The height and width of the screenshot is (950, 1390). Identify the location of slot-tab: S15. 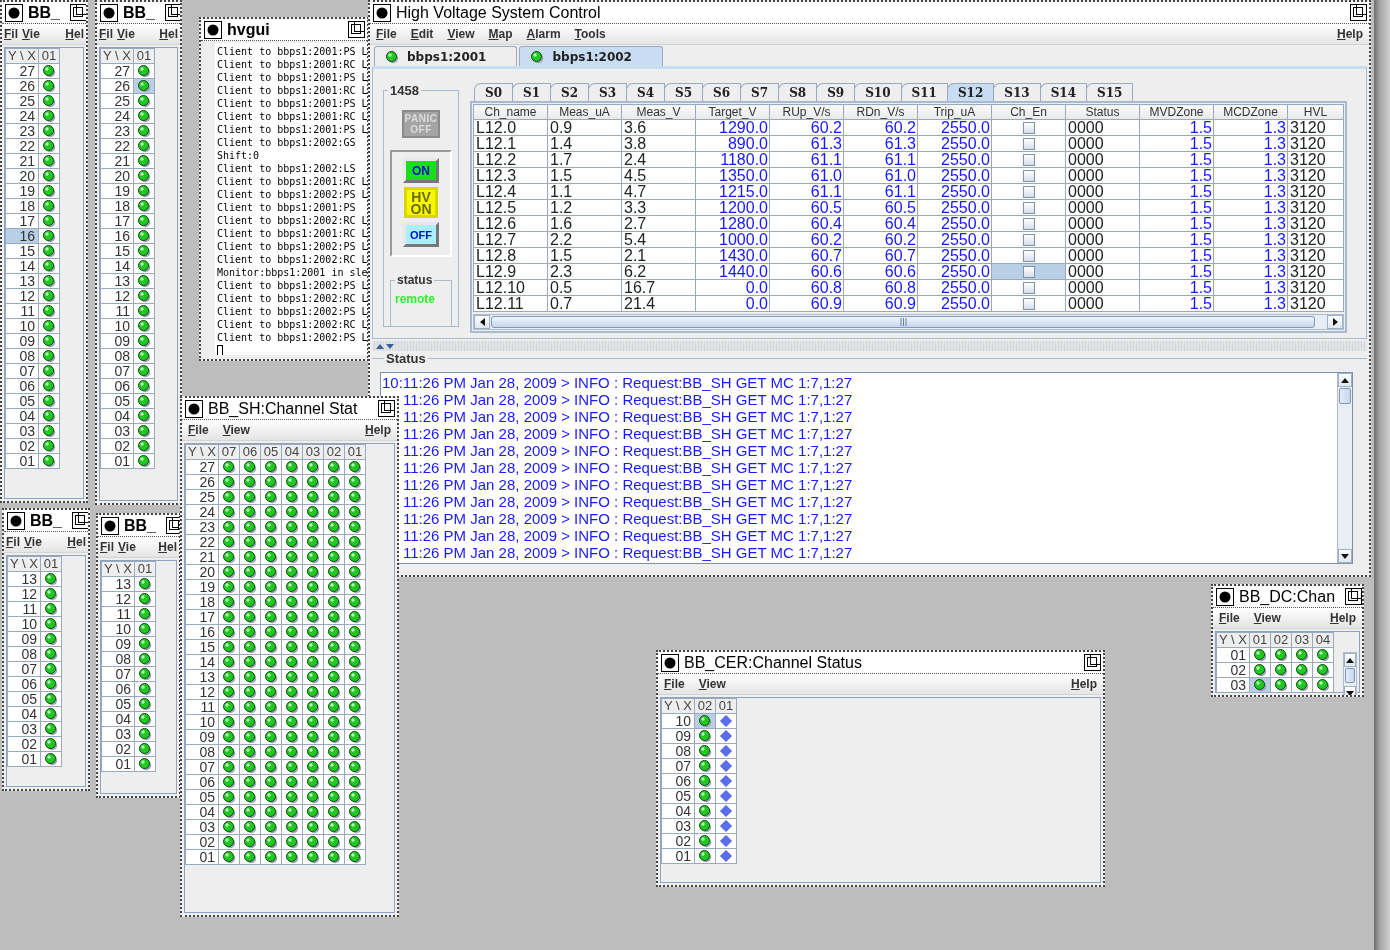
(1110, 92).